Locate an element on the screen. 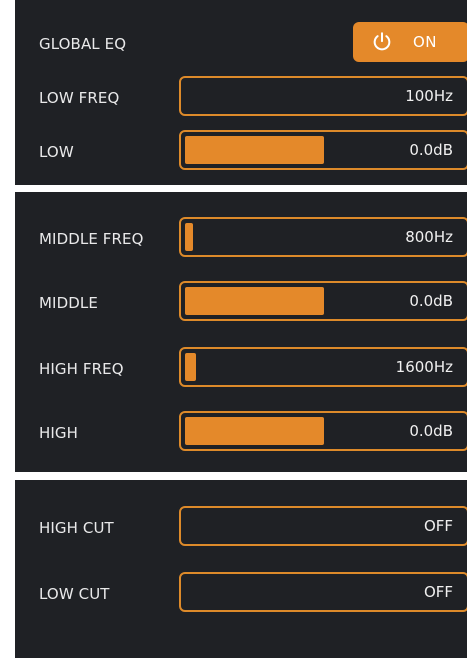  middle-freq-row: MIDDLE FREQ 800Hz is located at coordinates (241, 239).